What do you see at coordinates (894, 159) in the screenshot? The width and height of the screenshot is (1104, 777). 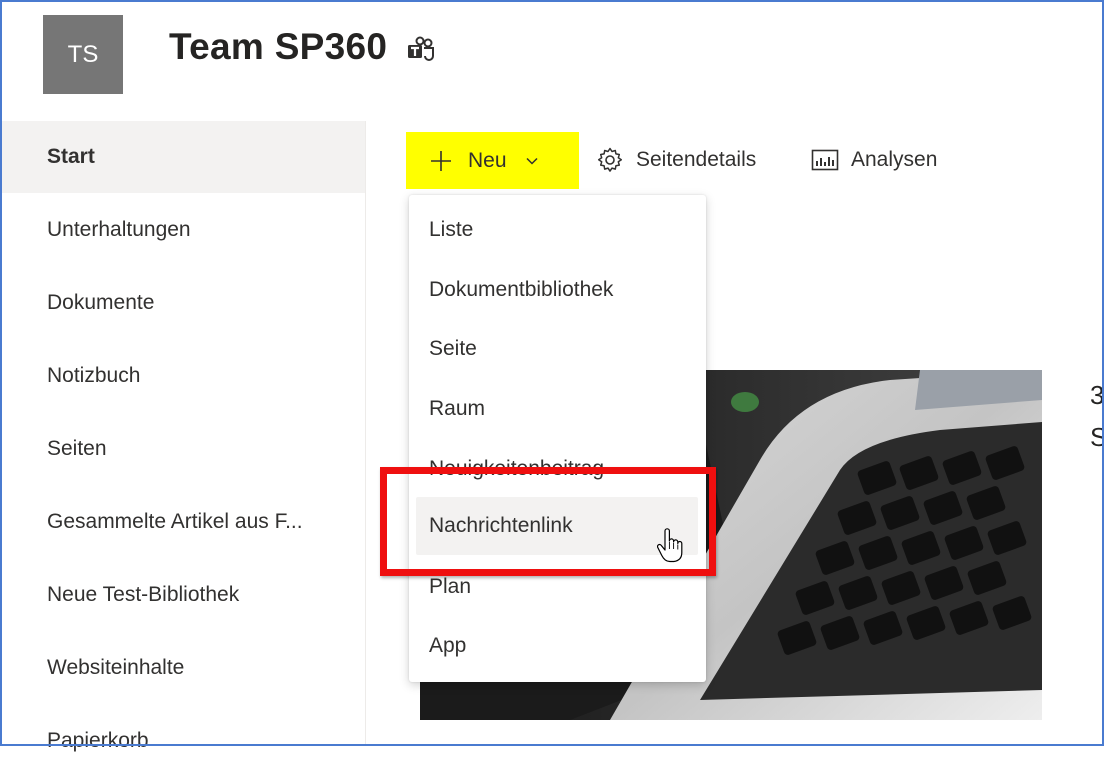 I see `analytics-label: Analysen` at bounding box center [894, 159].